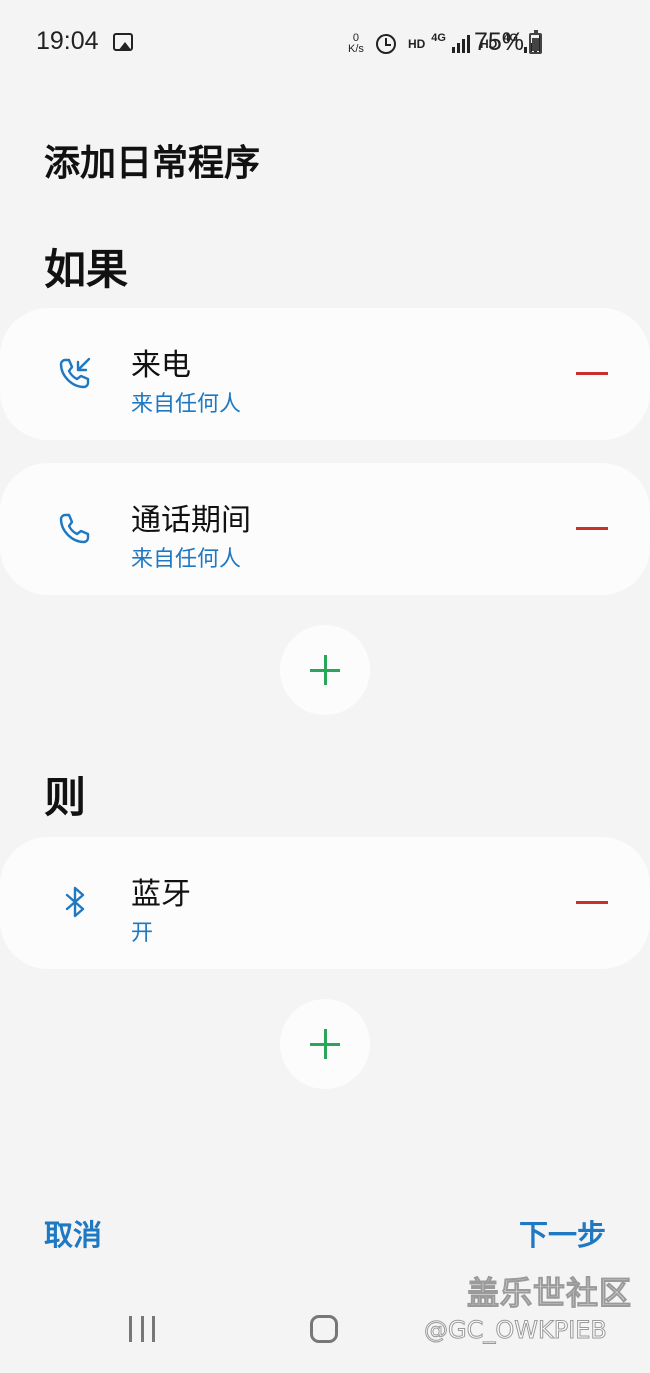 The height and width of the screenshot is (1373, 650). What do you see at coordinates (74, 528) in the screenshot?
I see `phone-icon` at bounding box center [74, 528].